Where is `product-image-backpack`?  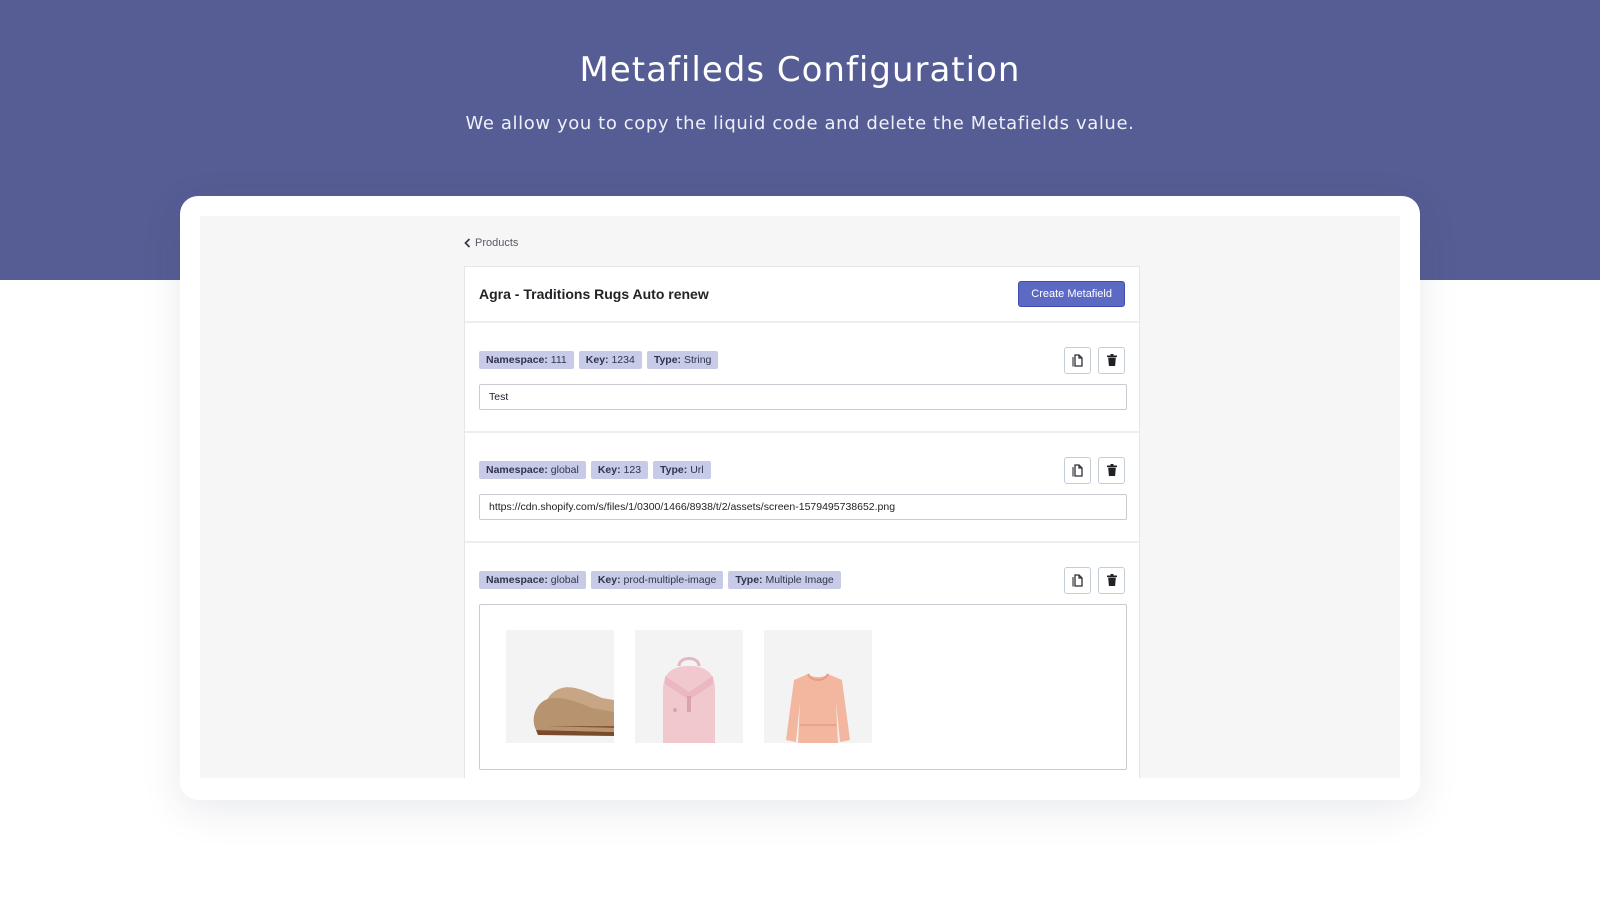 product-image-backpack is located at coordinates (689, 686).